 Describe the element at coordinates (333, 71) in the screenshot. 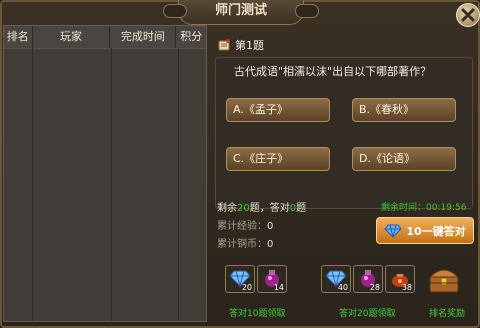

I see `question-text: 古代成语"相濡以沫"出自以下哪部著作？` at that location.